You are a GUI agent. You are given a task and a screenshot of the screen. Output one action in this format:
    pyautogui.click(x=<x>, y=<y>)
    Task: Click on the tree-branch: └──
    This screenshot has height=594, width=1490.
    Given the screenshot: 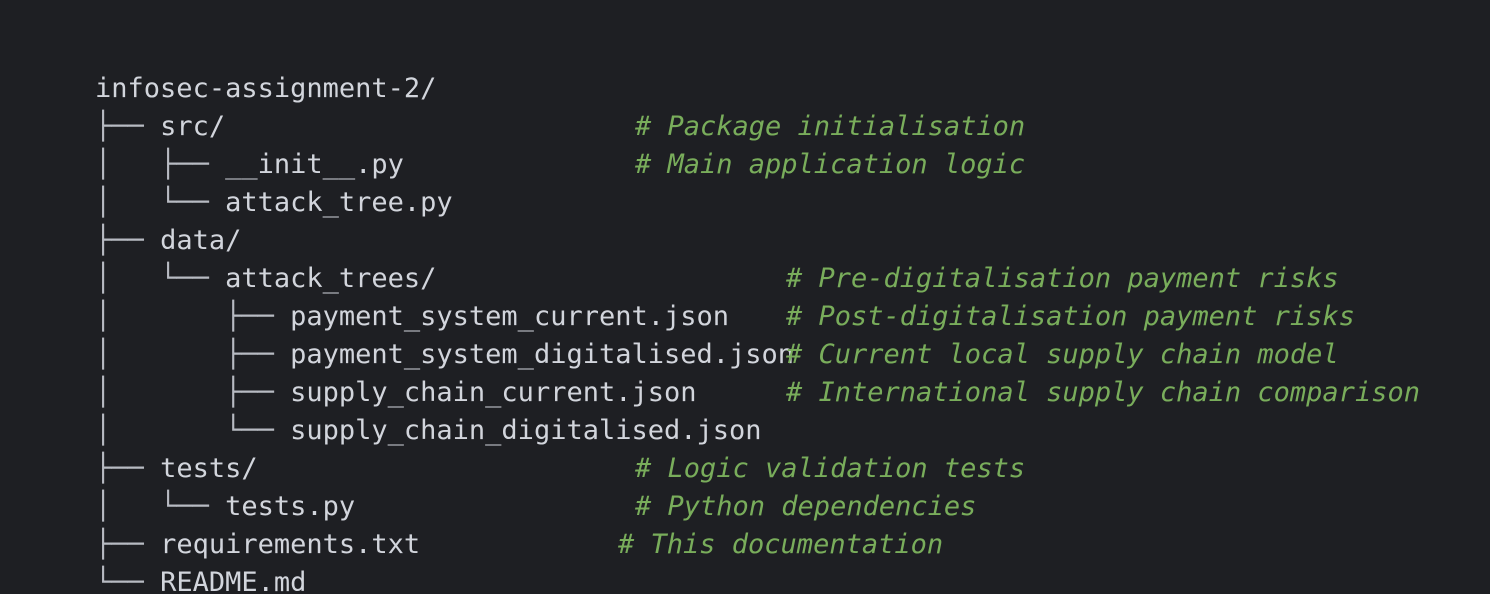 What is the action you would take?
    pyautogui.click(x=128, y=580)
    